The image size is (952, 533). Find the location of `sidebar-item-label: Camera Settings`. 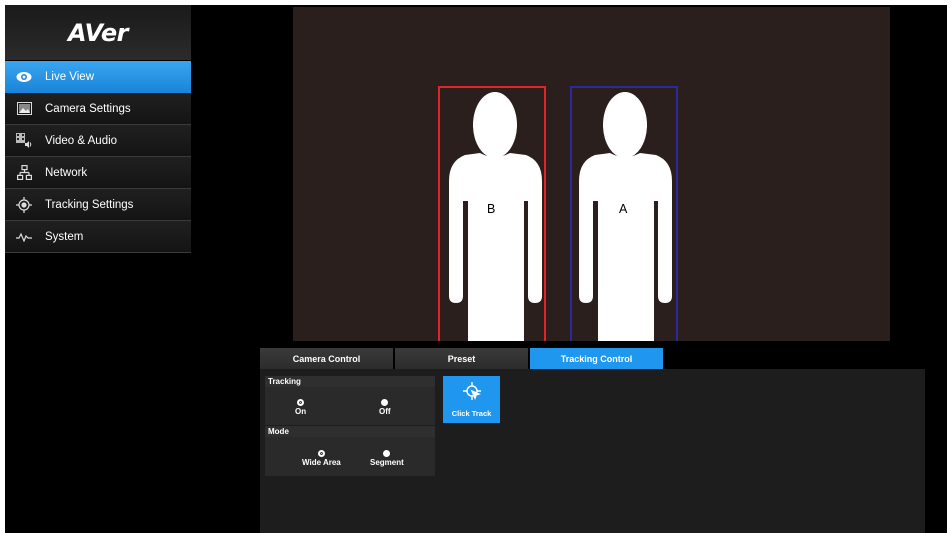

sidebar-item-label: Camera Settings is located at coordinates (88, 108).